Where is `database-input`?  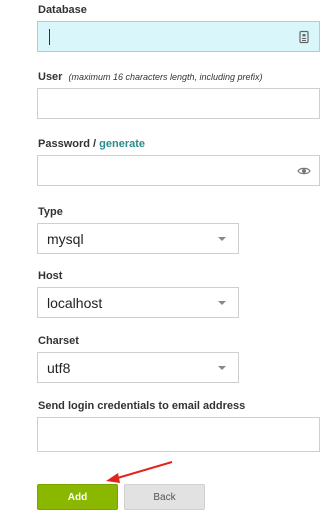
database-input is located at coordinates (178, 36).